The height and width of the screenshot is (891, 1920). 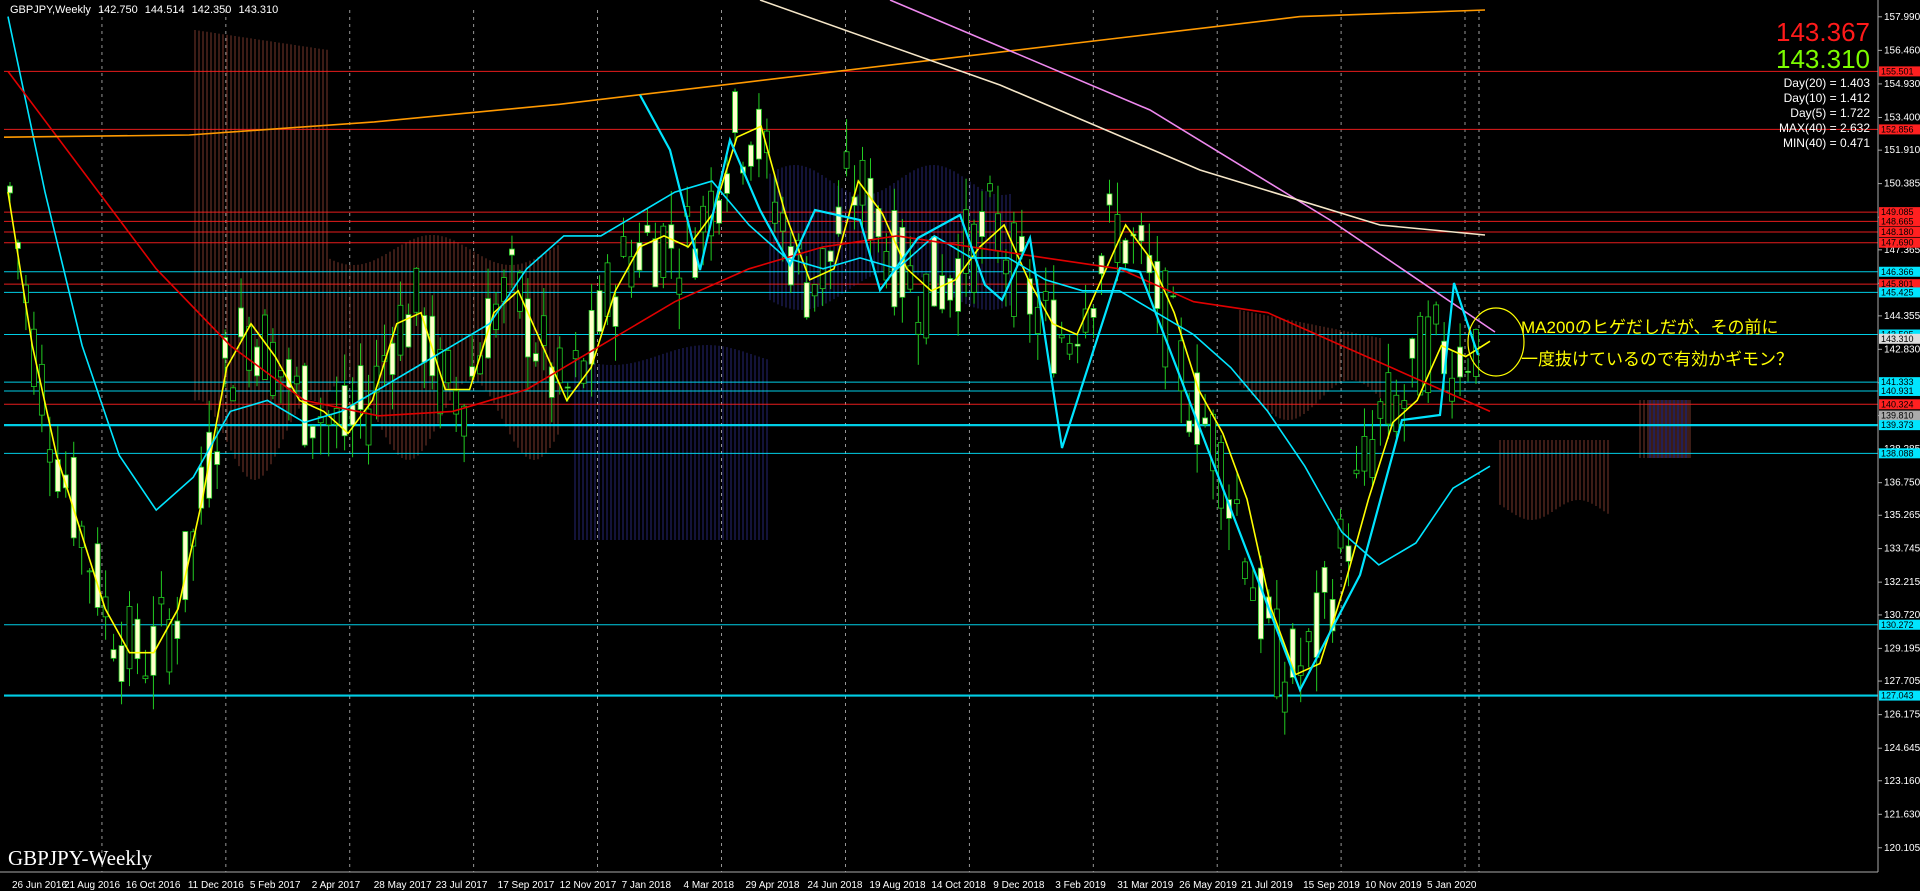 What do you see at coordinates (1267, 885) in the screenshot?
I see `x-tick-label: 21 Jul 2019` at bounding box center [1267, 885].